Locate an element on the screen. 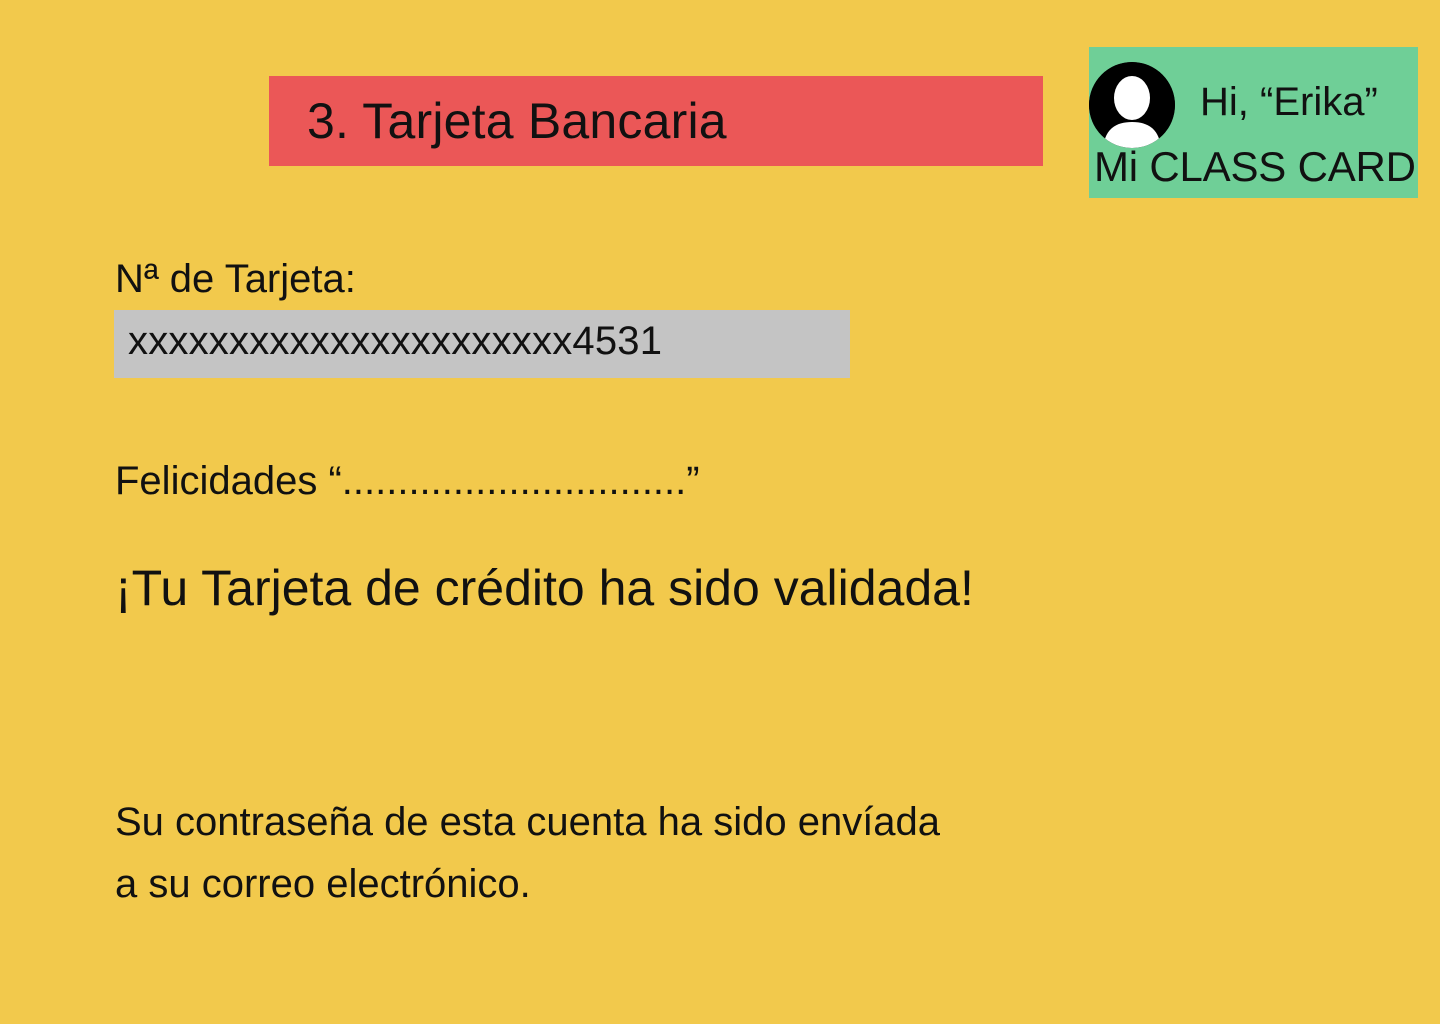 This screenshot has height=1024, width=1440. card-number-label: Nª de Tarjeta: is located at coordinates (235, 279).